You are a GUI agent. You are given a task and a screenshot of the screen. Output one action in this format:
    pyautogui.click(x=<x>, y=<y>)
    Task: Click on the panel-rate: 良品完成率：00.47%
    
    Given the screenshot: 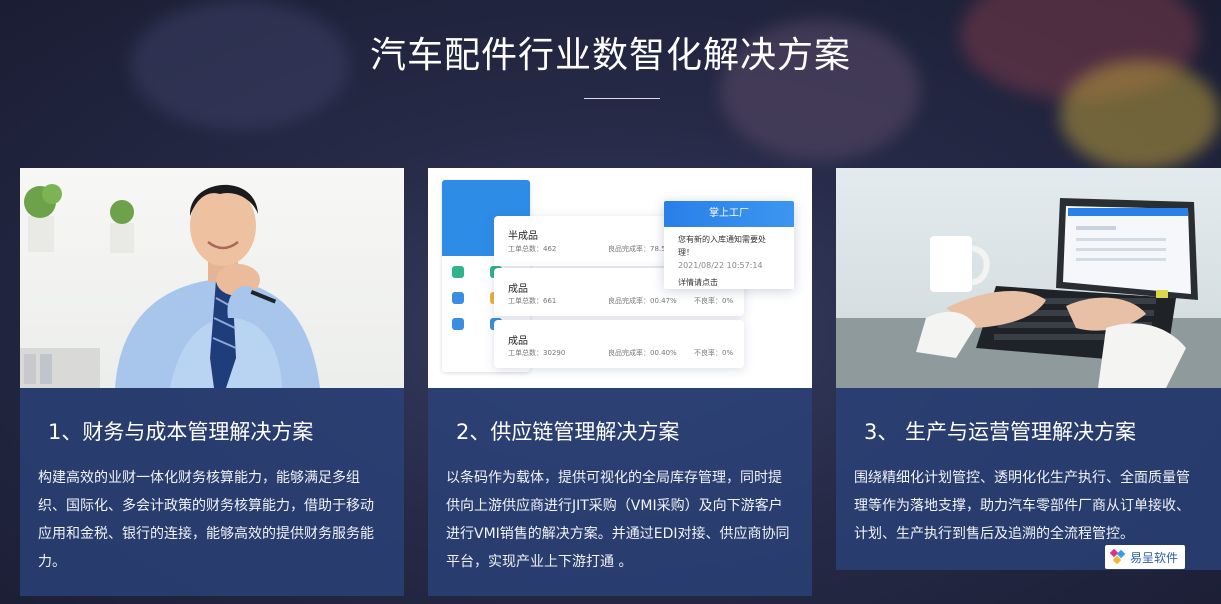 What is the action you would take?
    pyautogui.click(x=642, y=301)
    